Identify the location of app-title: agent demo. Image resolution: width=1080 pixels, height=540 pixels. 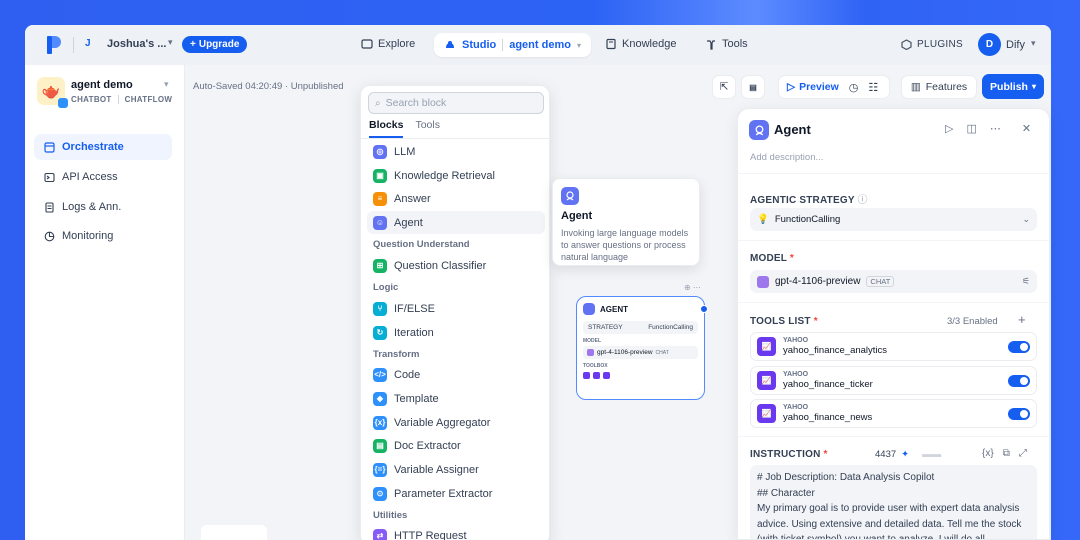
(102, 85).